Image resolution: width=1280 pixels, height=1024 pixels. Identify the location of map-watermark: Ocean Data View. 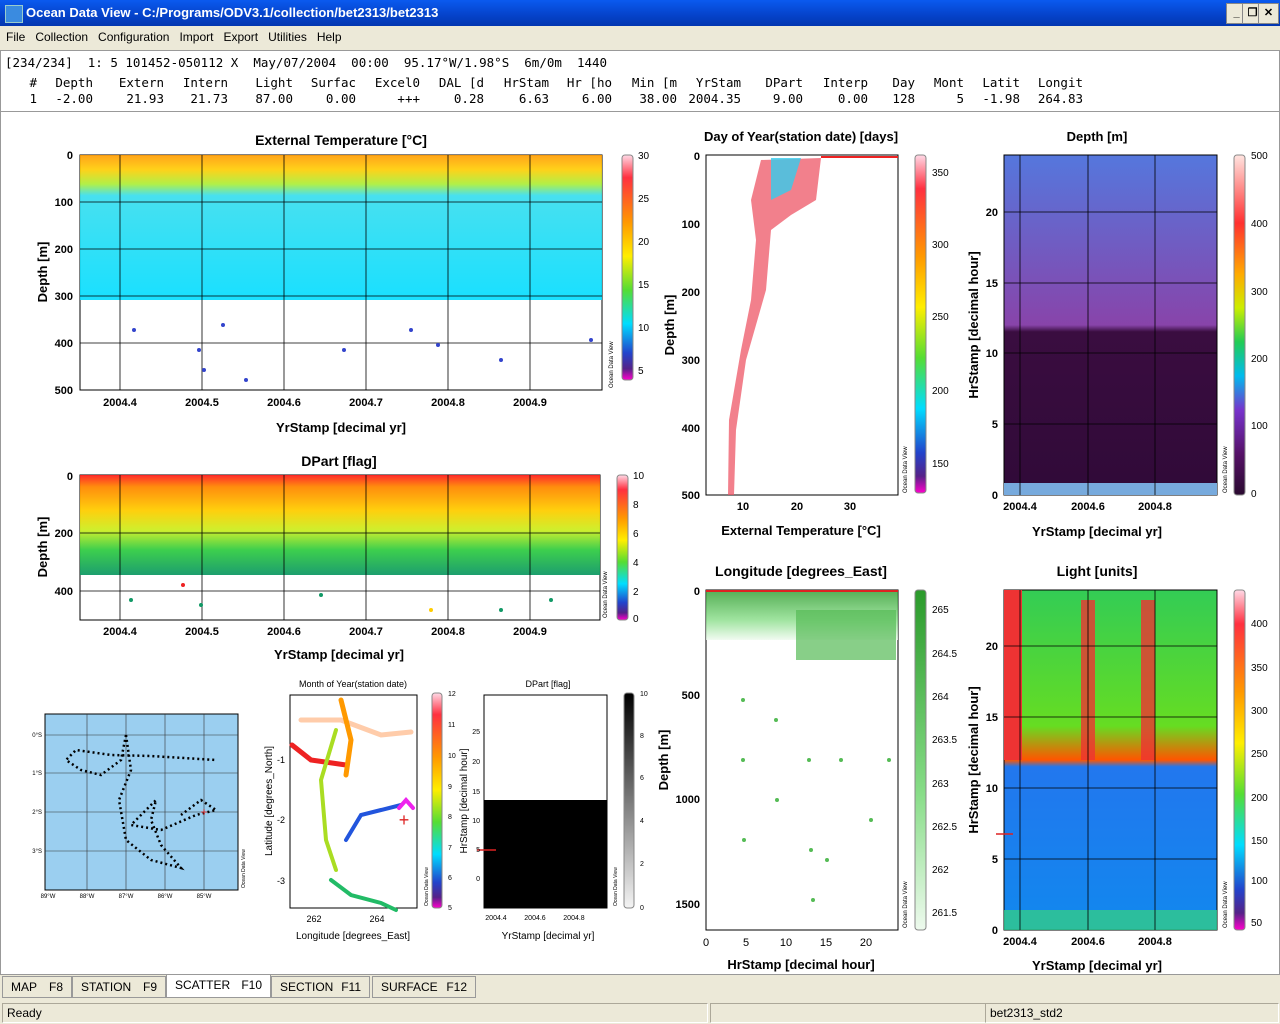
(244, 868).